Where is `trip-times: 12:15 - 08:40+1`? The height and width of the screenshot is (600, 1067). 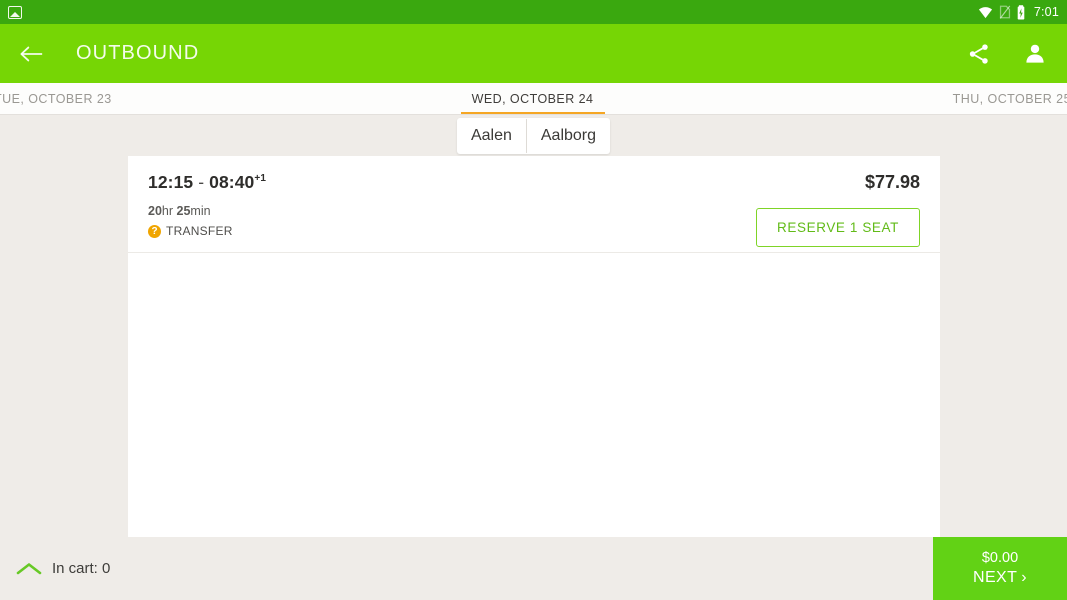
trip-times: 12:15 - 08:40+1 is located at coordinates (207, 182).